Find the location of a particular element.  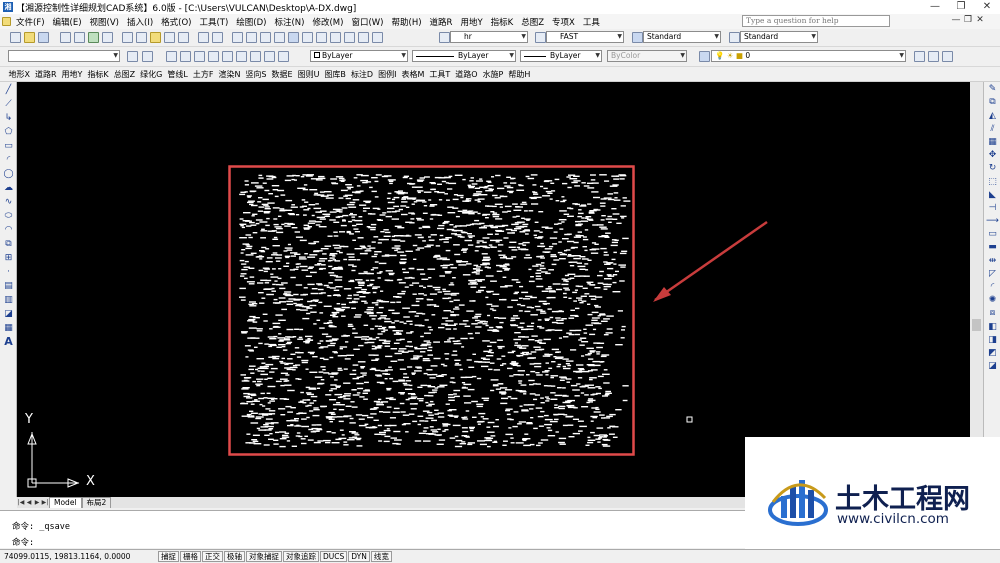

ducs-toggle: DUCS is located at coordinates (334, 556).